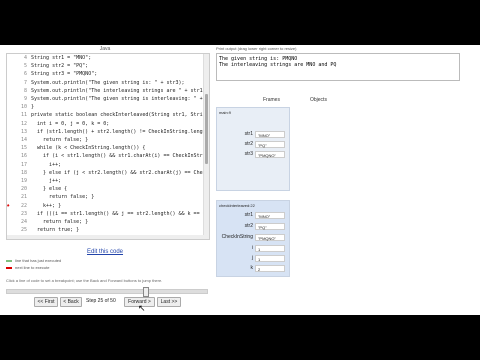 This screenshot has width=480, height=360. Describe the element at coordinates (8, 205) in the screenshot. I see `next-line-arrow-icon: ➔` at that location.